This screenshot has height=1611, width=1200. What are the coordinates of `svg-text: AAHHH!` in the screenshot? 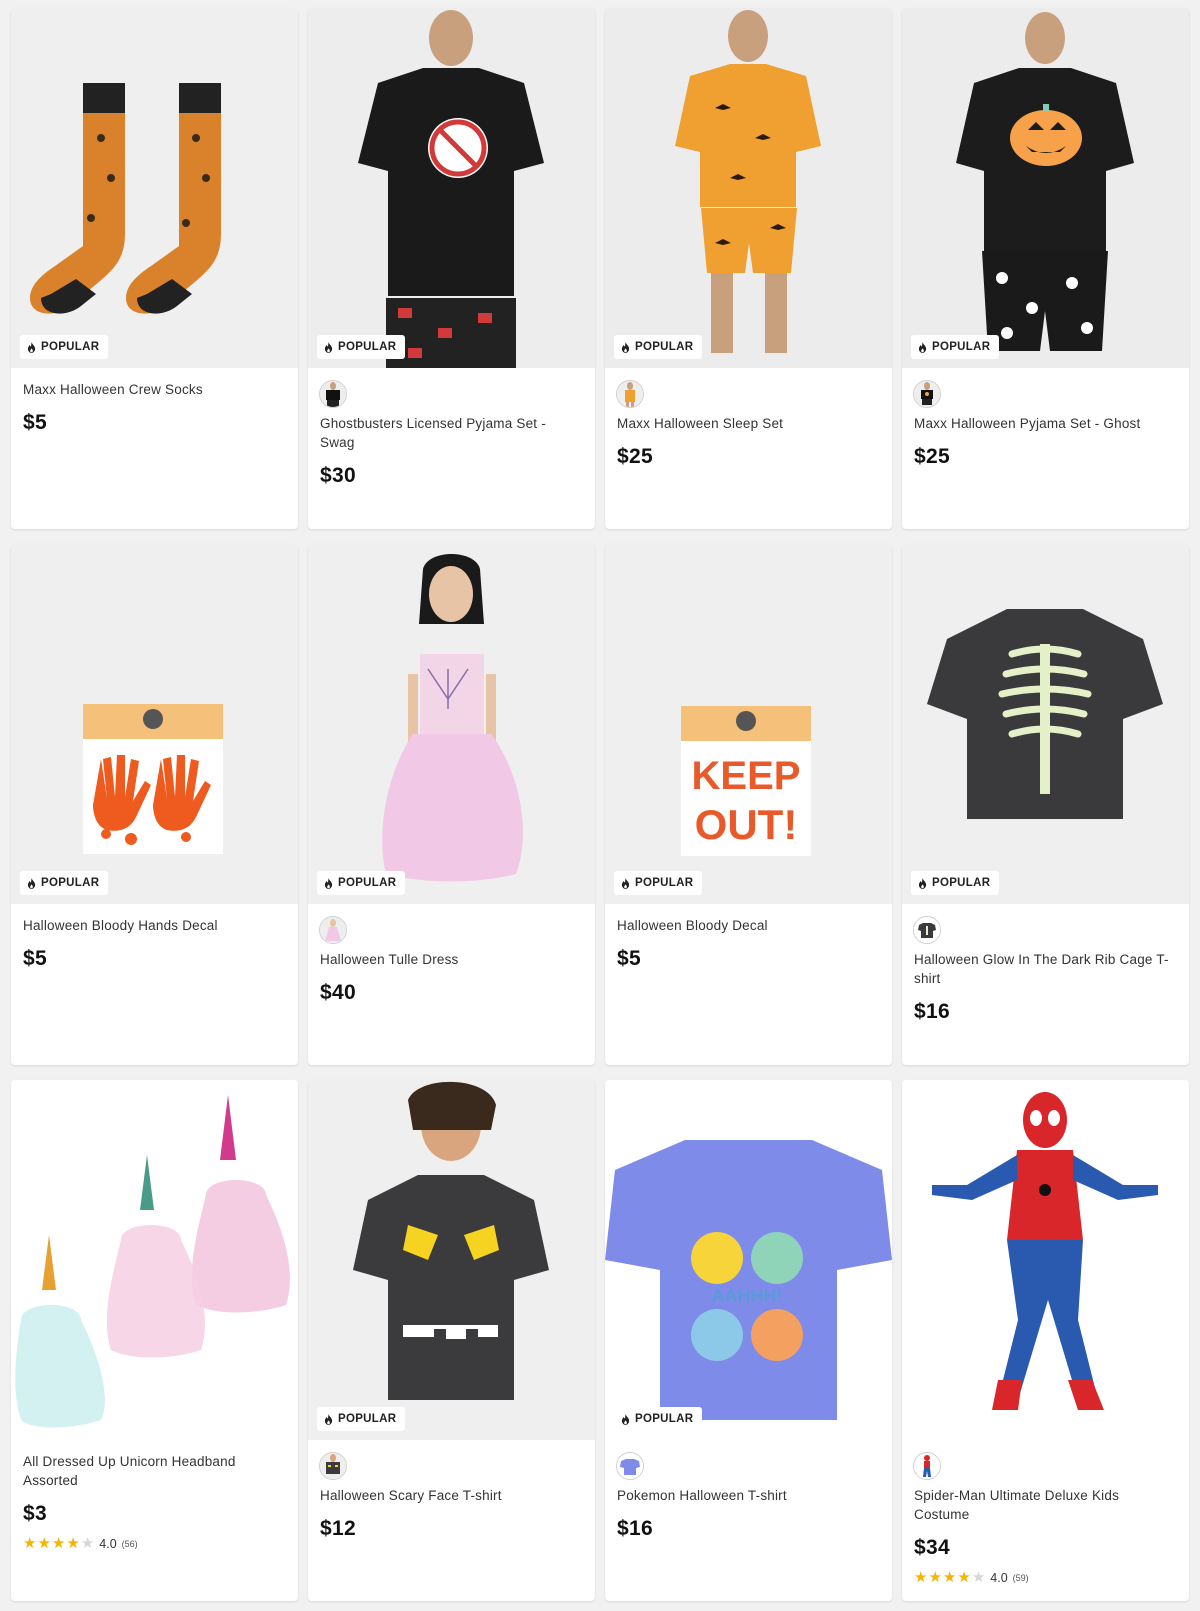 It's located at (747, 1296).